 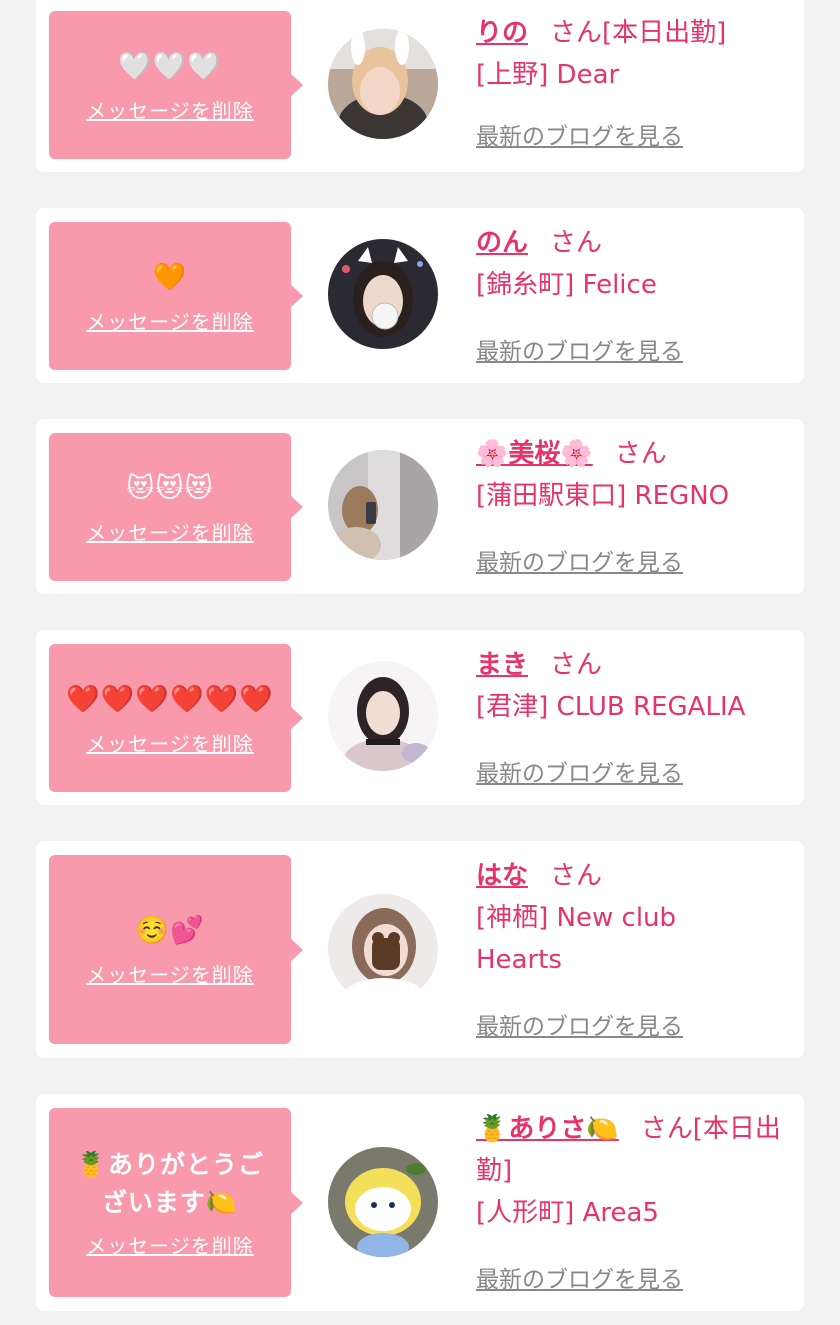 I want to click on message-text: ❤️❤️❤️❤️❤️❤️, so click(x=170, y=699).